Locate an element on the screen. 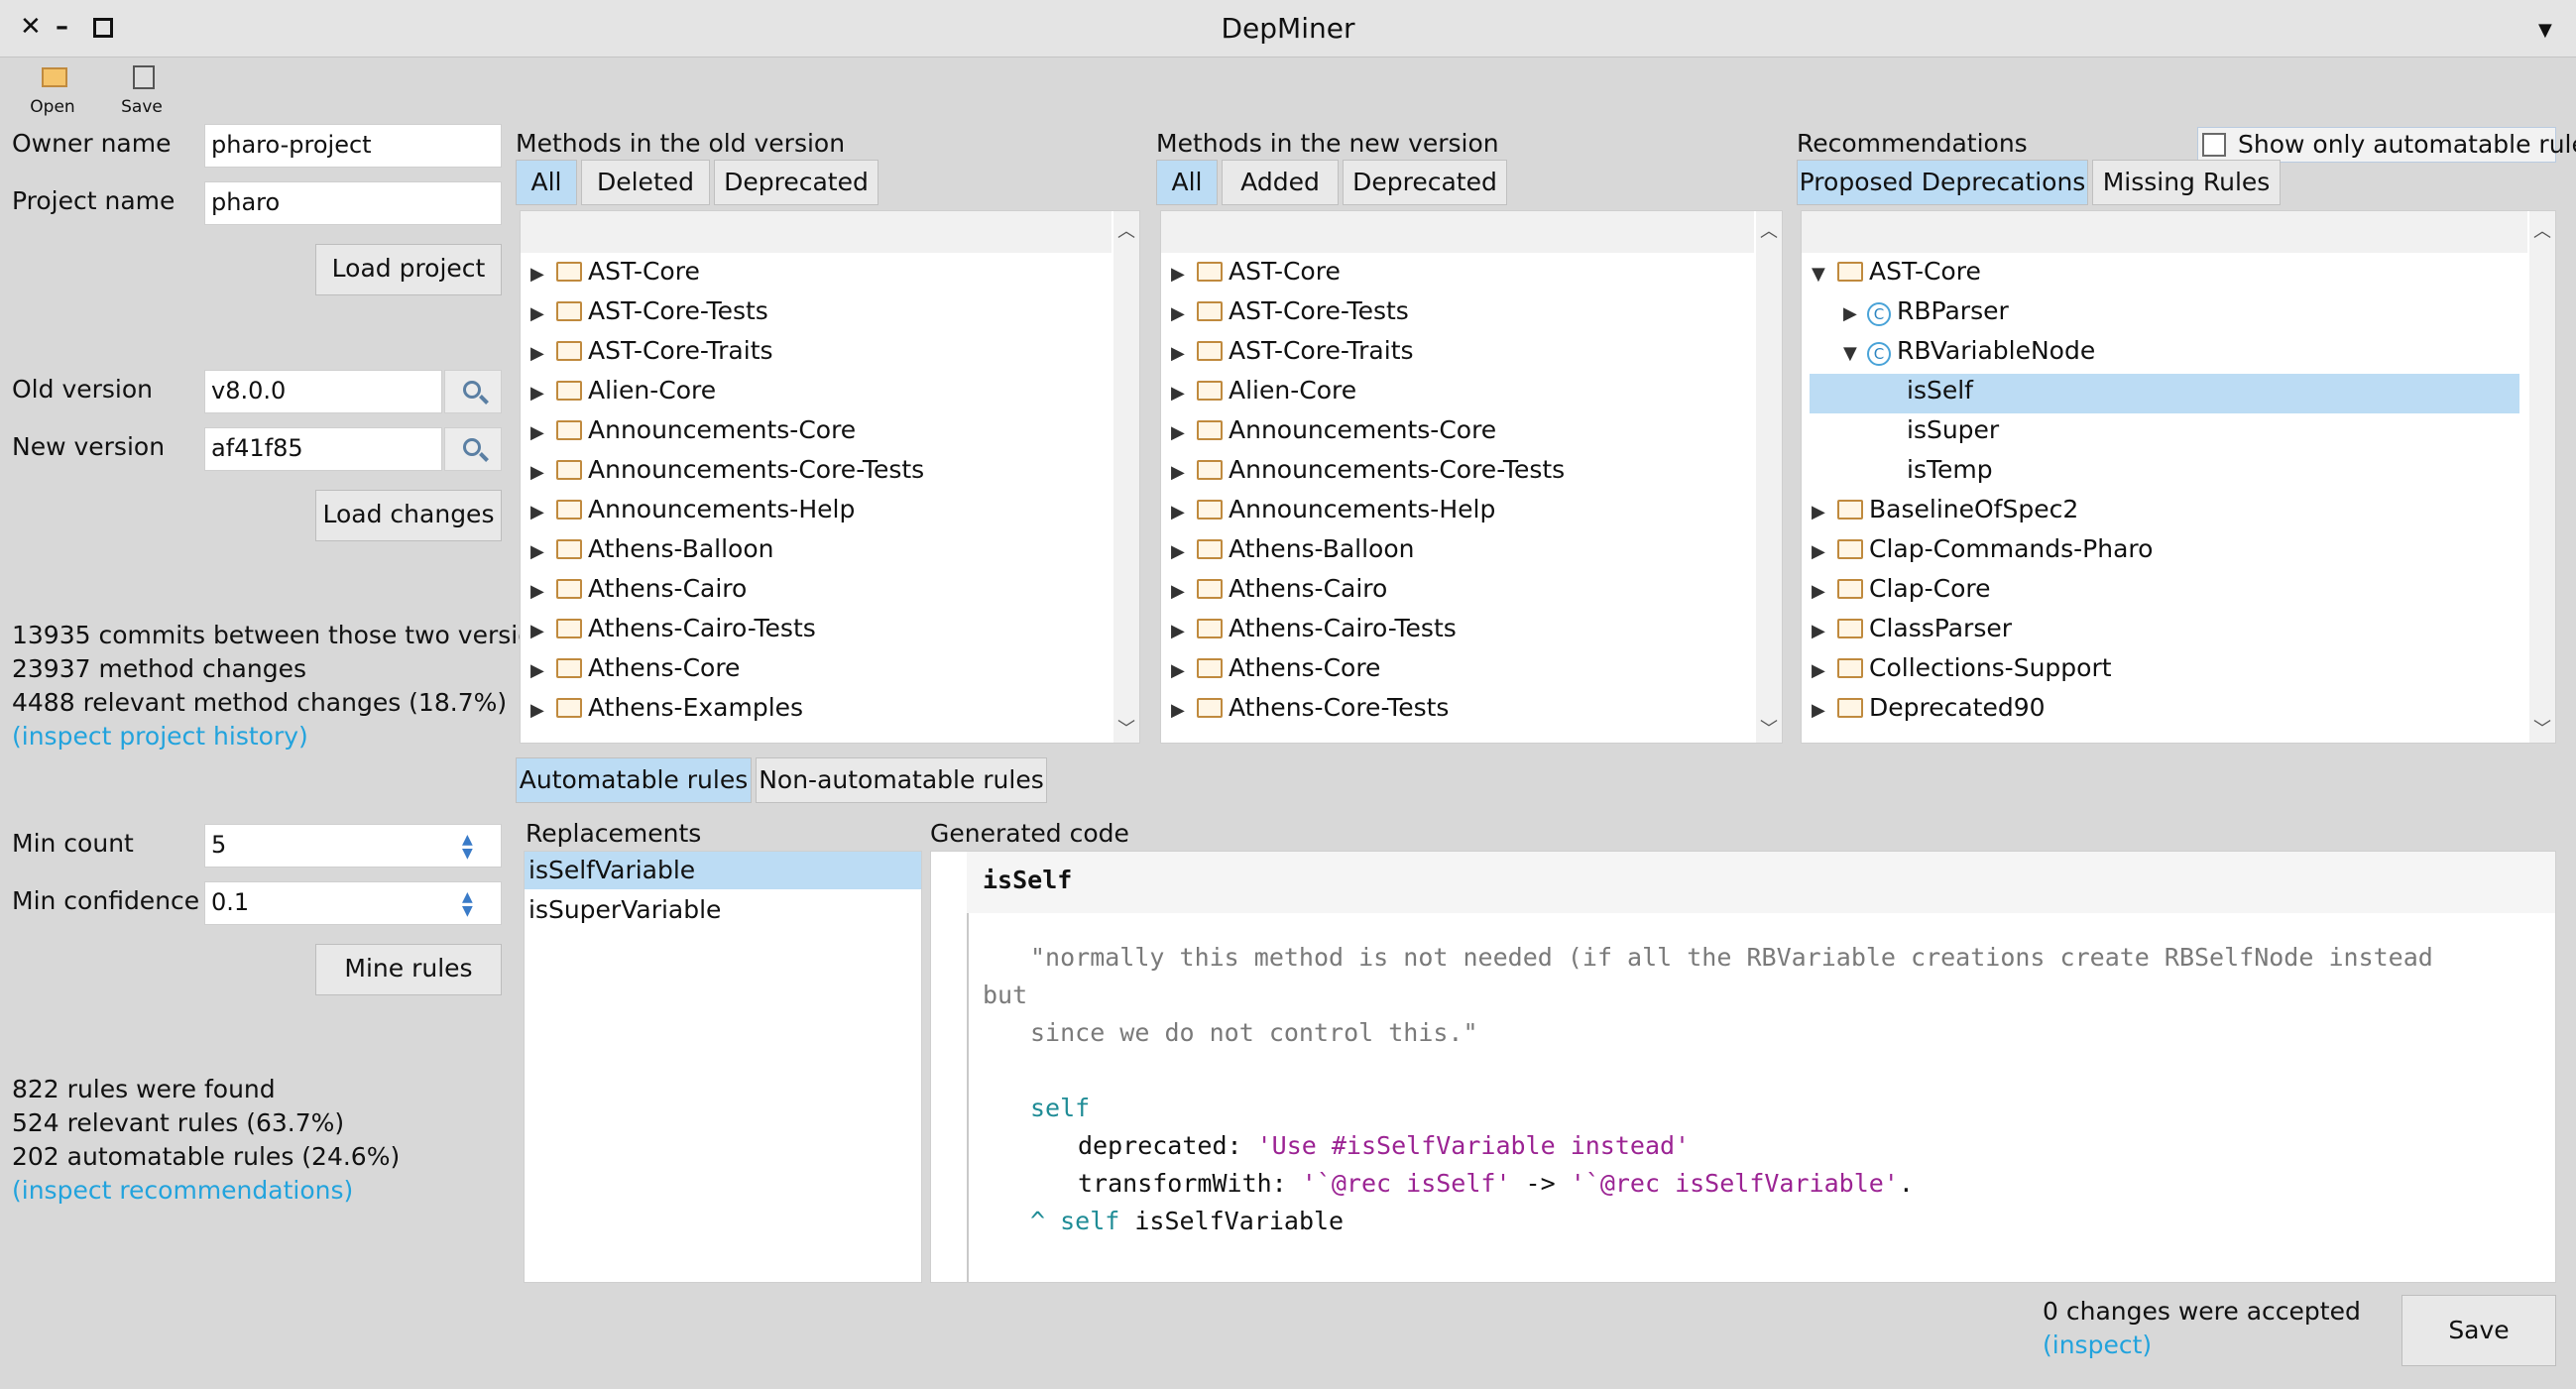  new-version-search-button is located at coordinates (473, 449).